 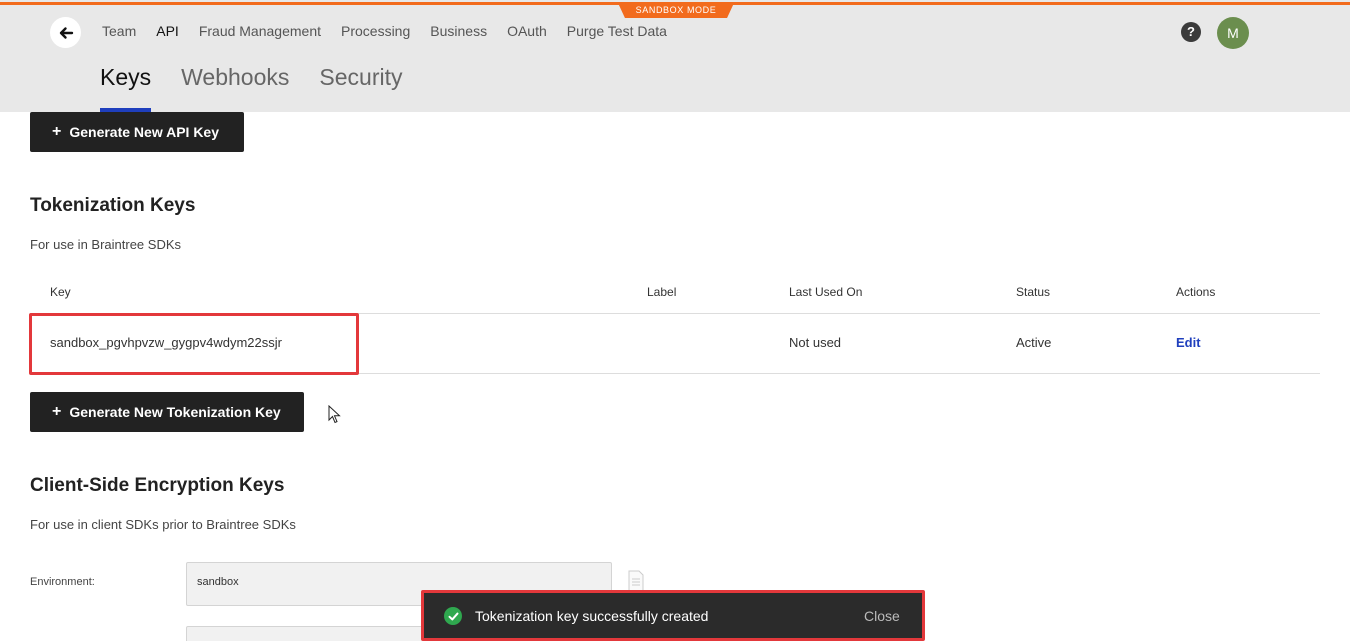 I want to click on tokenization-keys-description: For use in Braintree SDKs, so click(x=106, y=244).